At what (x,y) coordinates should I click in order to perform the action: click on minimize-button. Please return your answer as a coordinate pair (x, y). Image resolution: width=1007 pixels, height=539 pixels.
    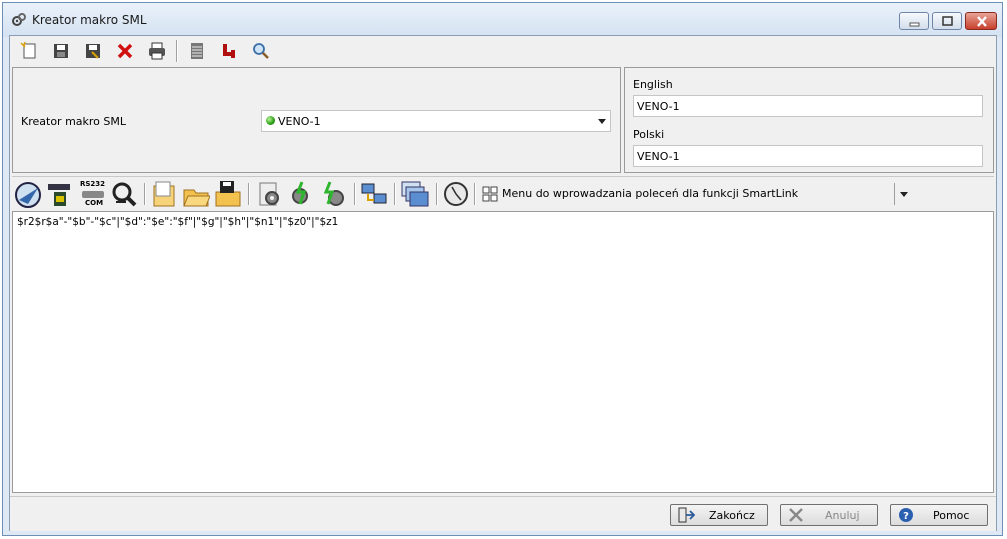
    Looking at the image, I should click on (914, 21).